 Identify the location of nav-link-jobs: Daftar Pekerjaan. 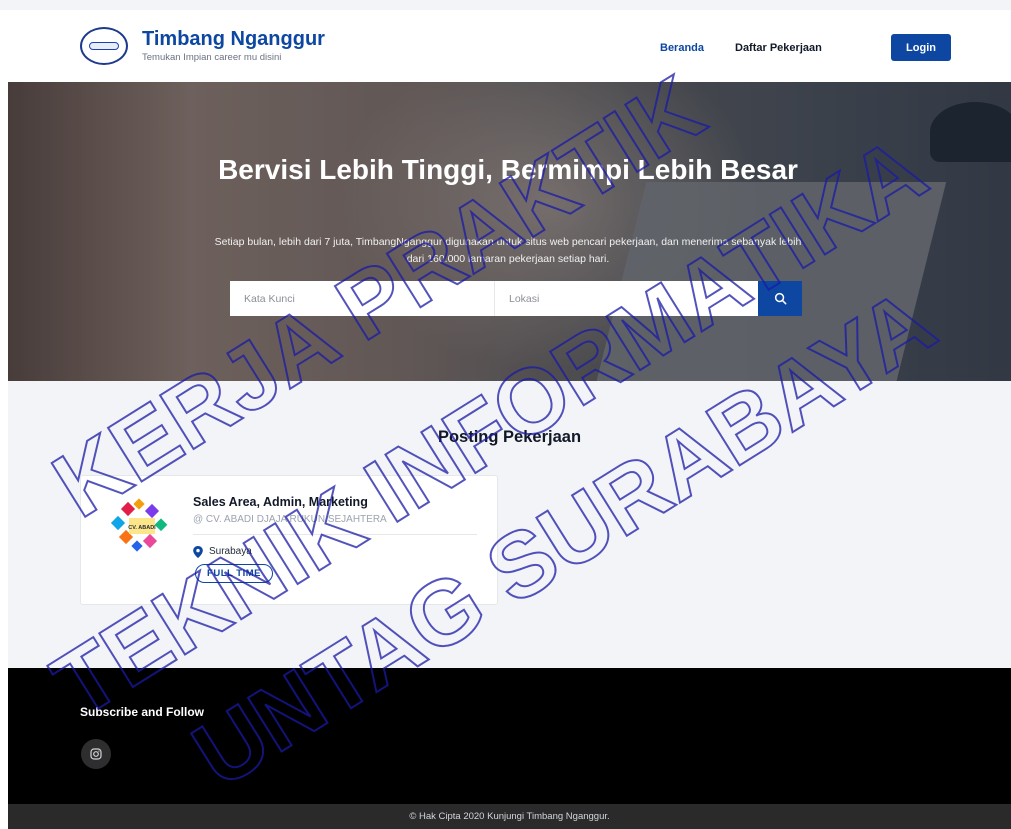
(778, 48).